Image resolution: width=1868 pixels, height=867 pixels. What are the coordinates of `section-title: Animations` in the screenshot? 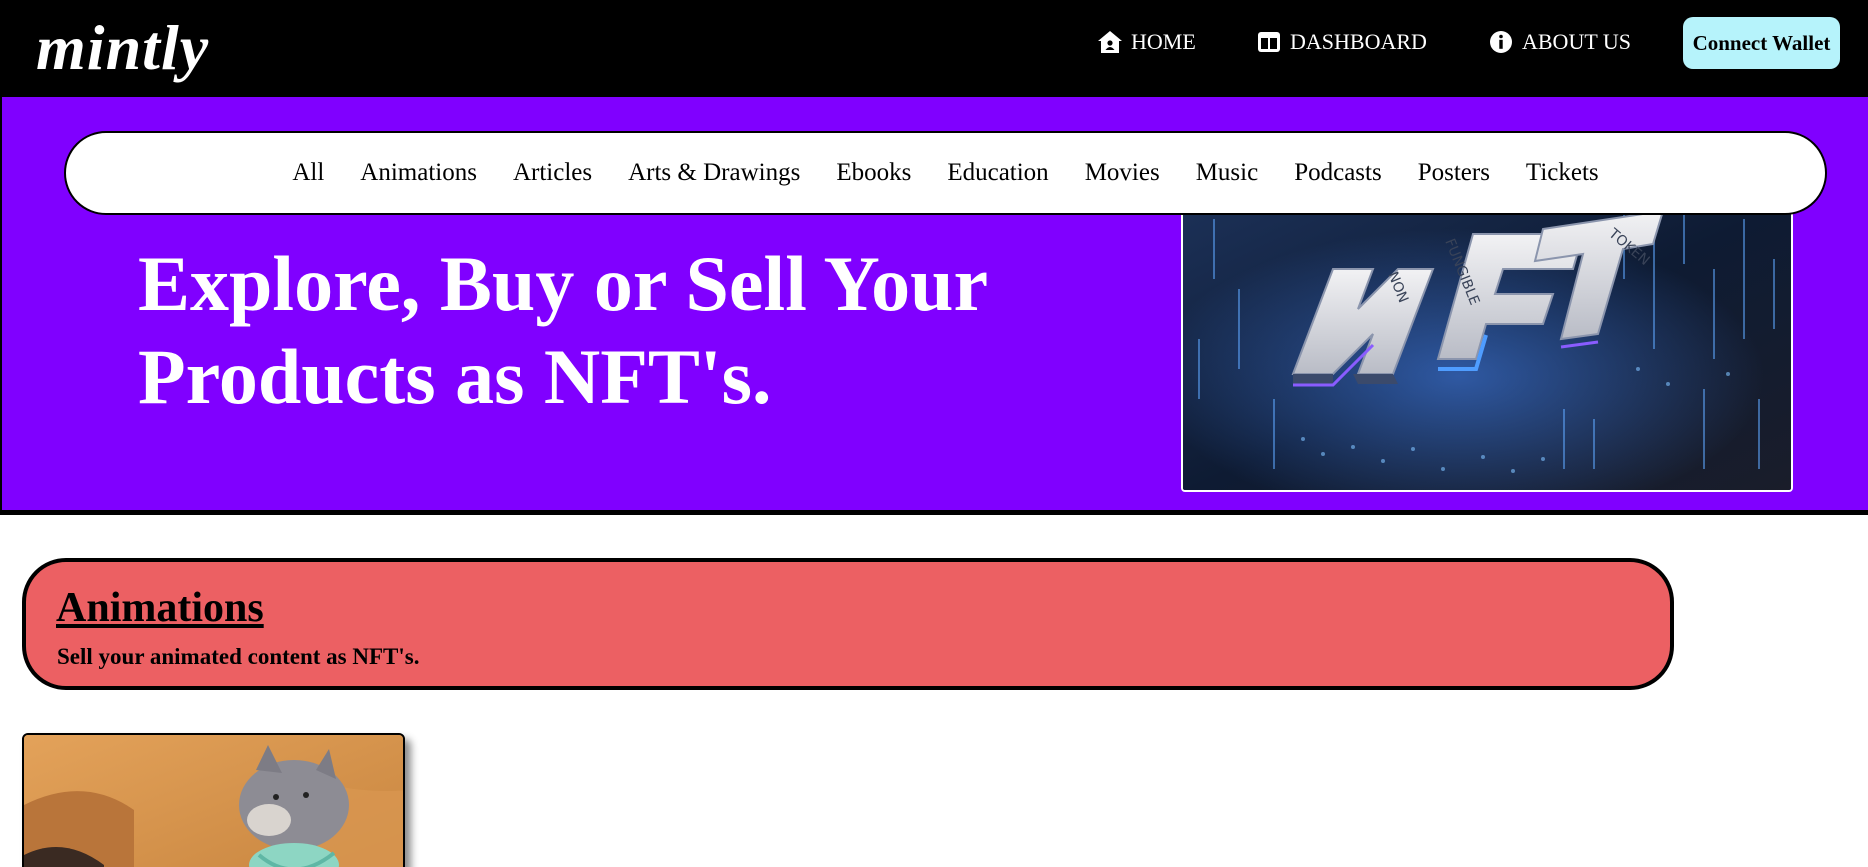 It's located at (160, 608).